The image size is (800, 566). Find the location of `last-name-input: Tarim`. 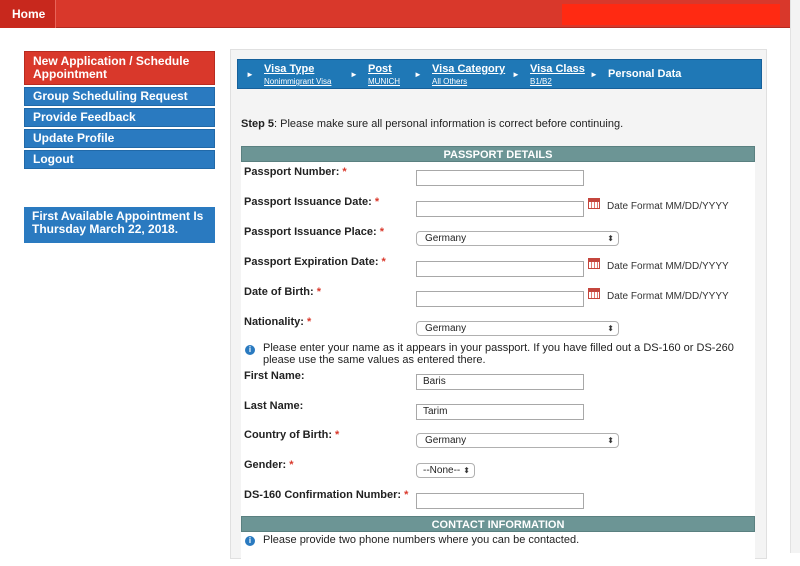

last-name-input: Tarim is located at coordinates (500, 412).